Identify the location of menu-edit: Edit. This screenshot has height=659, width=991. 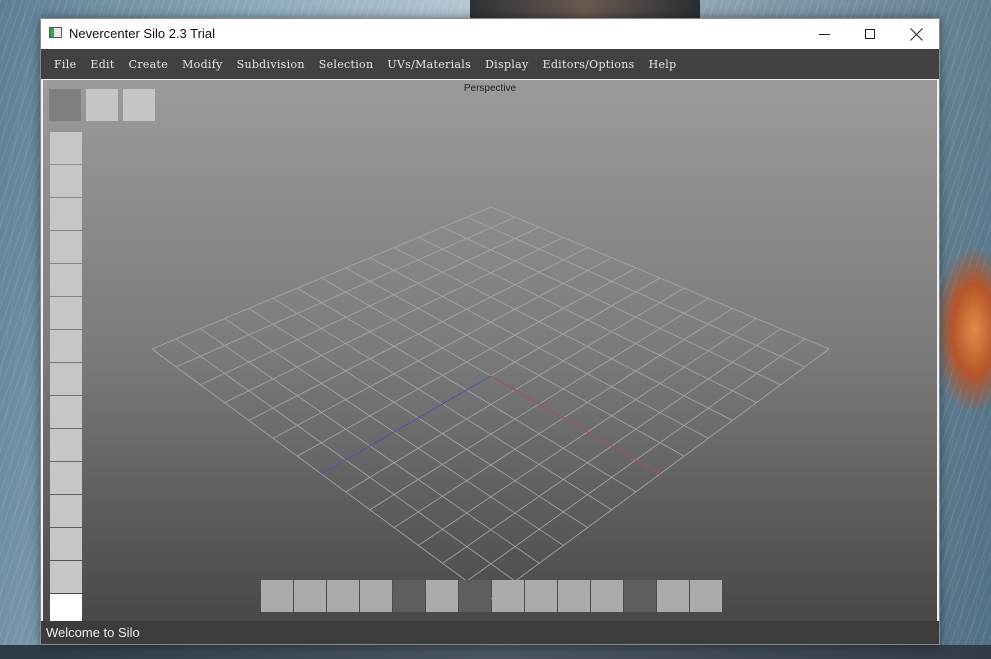
(102, 64).